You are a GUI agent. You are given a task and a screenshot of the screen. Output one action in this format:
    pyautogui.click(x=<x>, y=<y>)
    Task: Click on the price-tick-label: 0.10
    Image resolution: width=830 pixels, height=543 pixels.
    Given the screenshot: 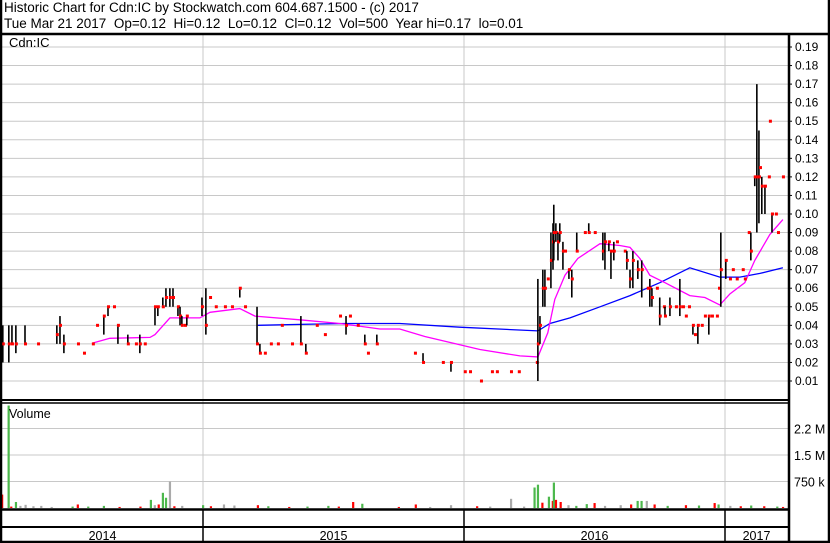 What is the action you would take?
    pyautogui.click(x=807, y=214)
    